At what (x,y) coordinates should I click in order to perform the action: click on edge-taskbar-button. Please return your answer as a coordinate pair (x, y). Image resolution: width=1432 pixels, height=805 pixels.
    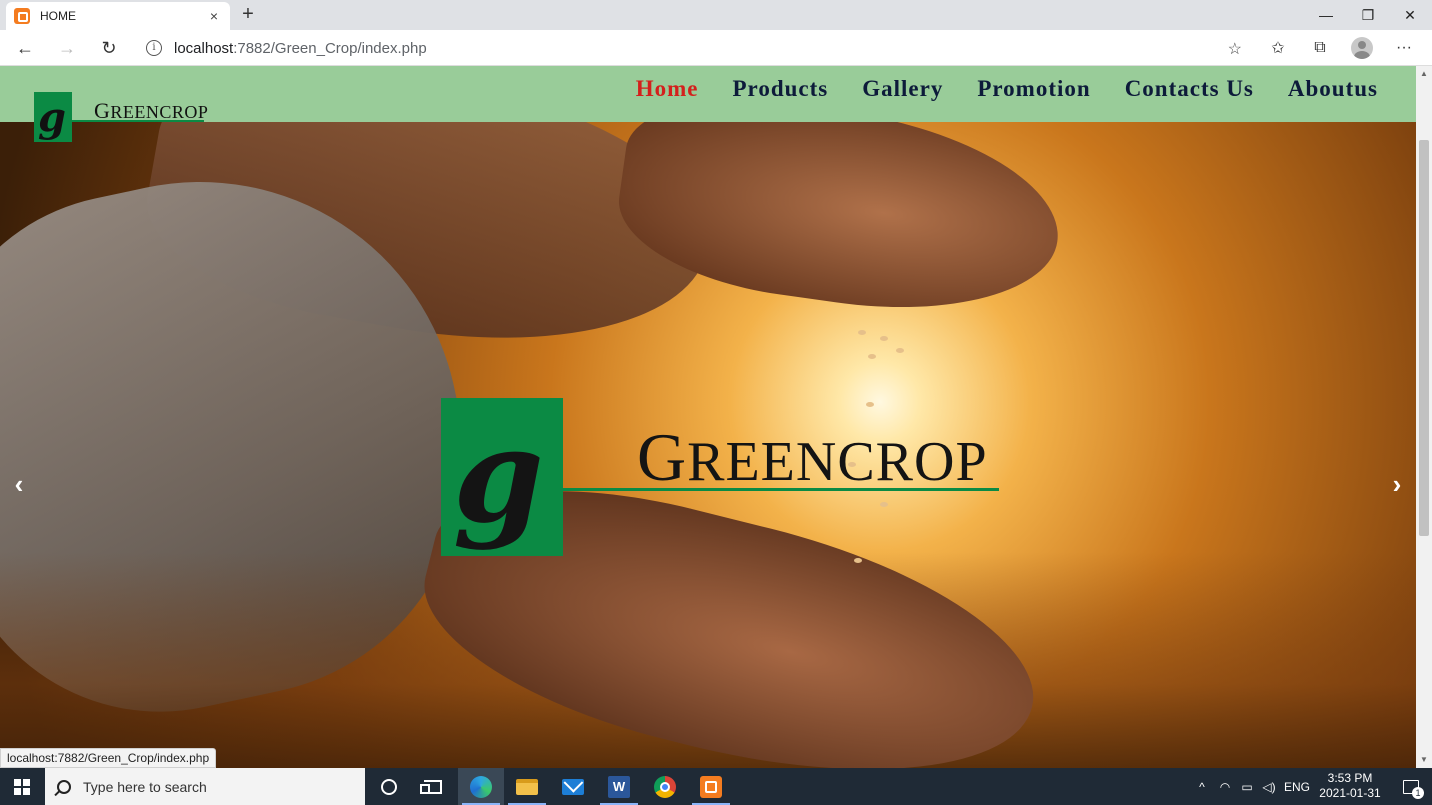
    Looking at the image, I should click on (481, 786).